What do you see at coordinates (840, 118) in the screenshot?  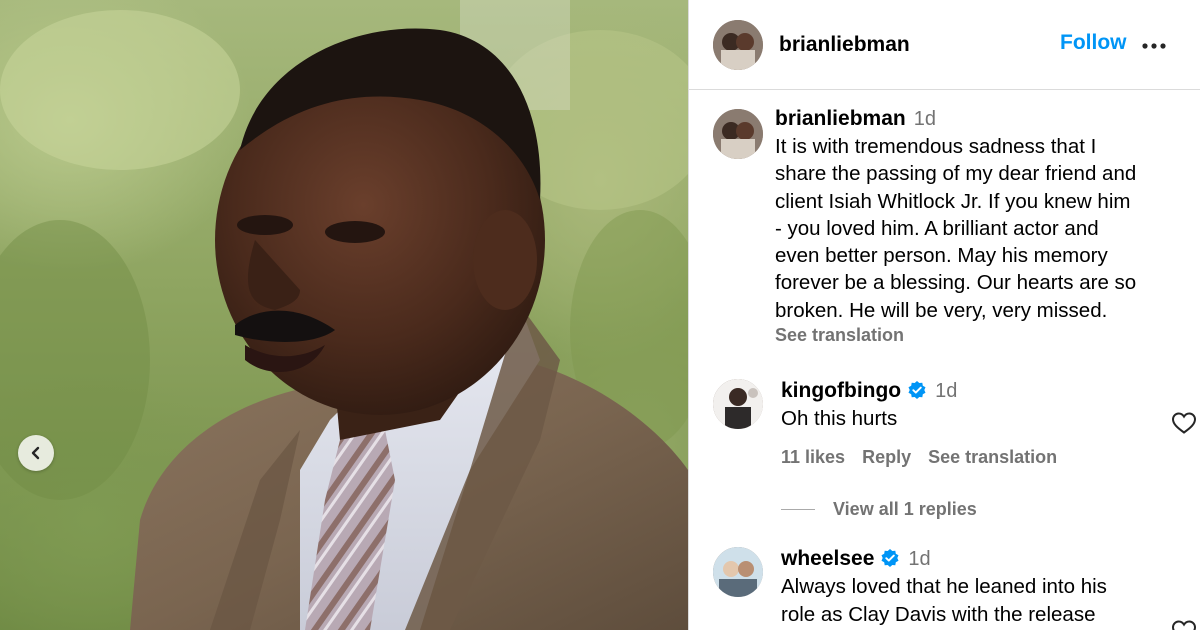 I see `caption-username: brianliebman` at bounding box center [840, 118].